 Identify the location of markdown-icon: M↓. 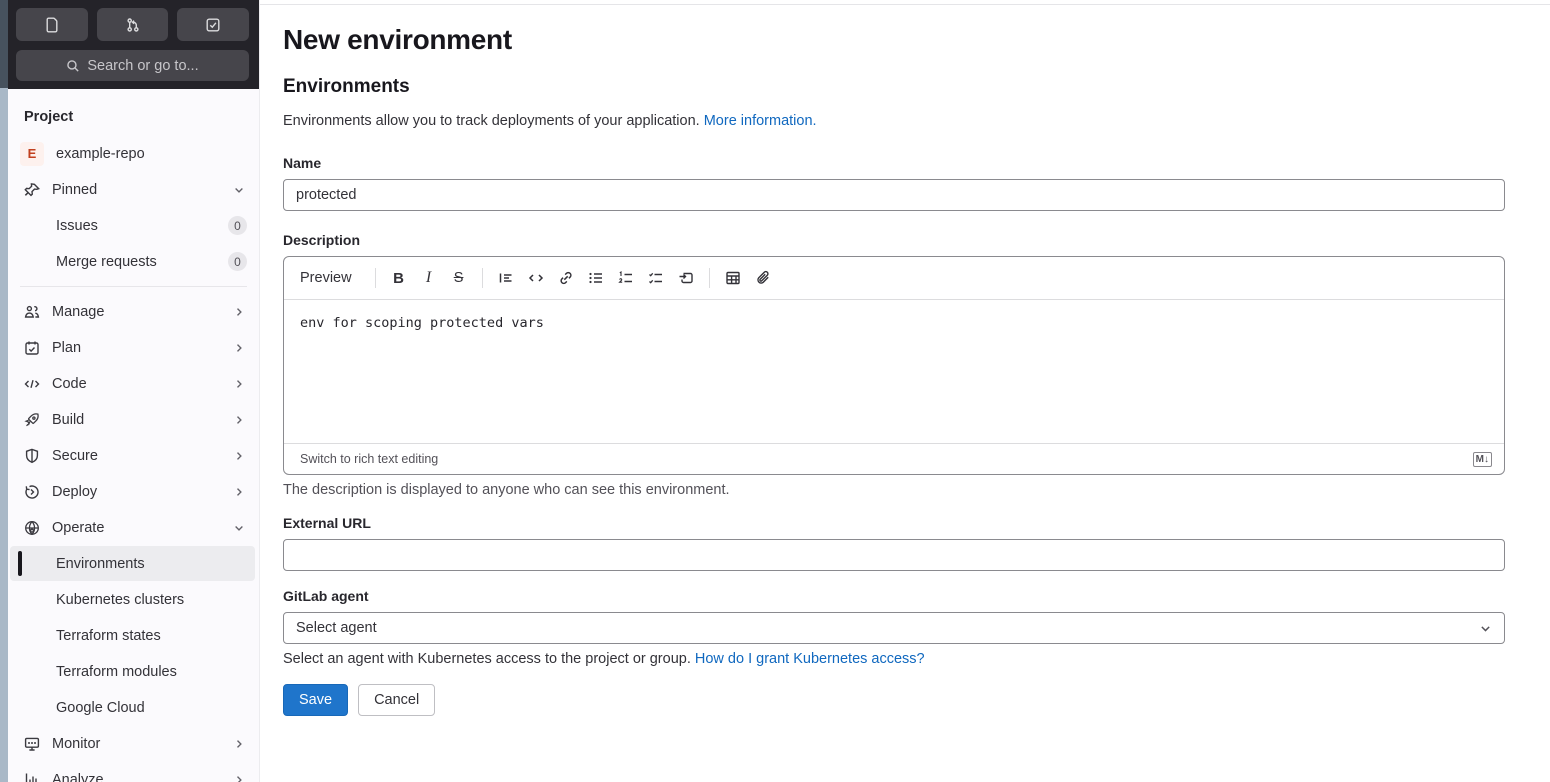
(1482, 459).